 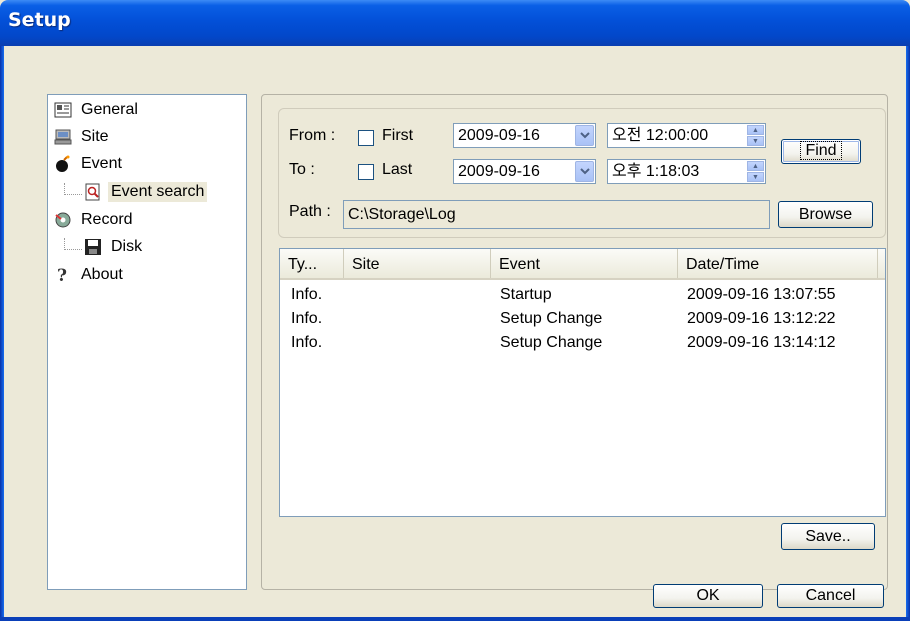 I want to click on find-button-label: Find, so click(x=821, y=150).